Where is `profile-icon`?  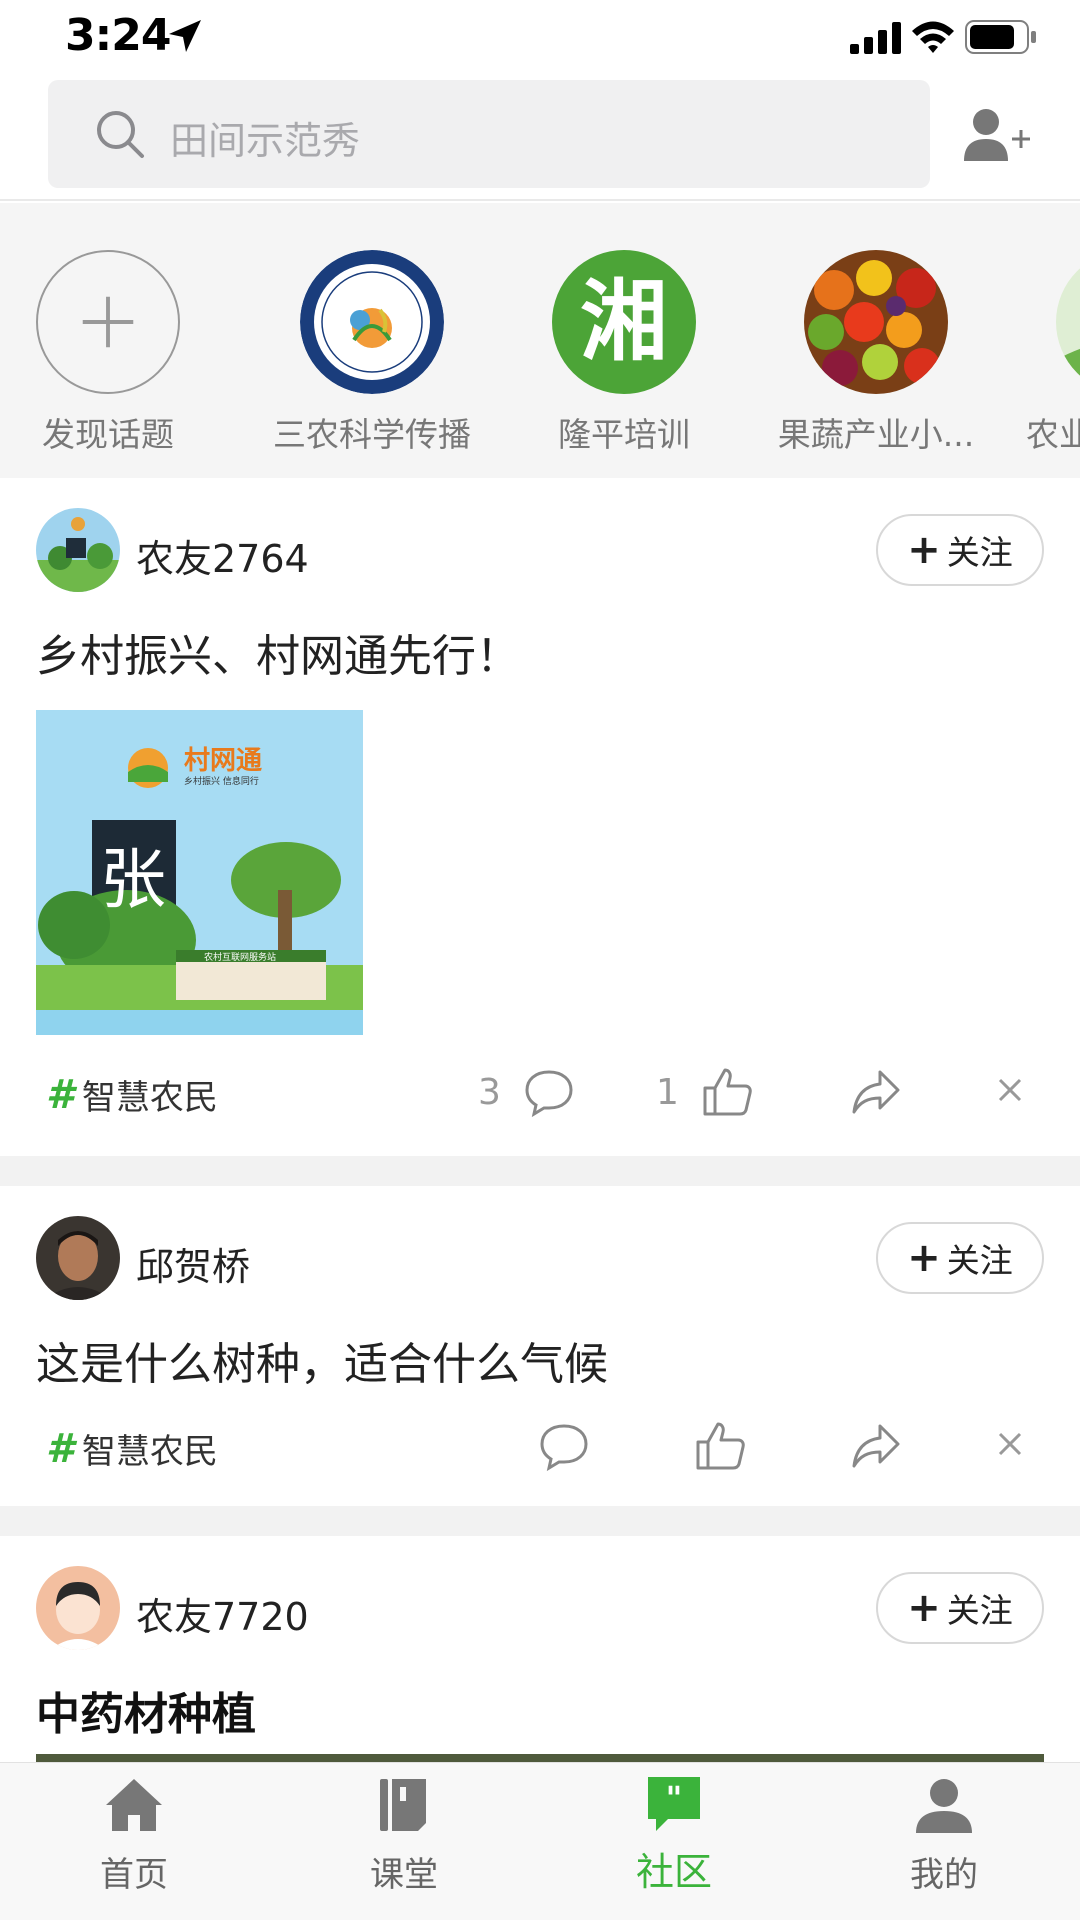
profile-icon is located at coordinates (944, 1806).